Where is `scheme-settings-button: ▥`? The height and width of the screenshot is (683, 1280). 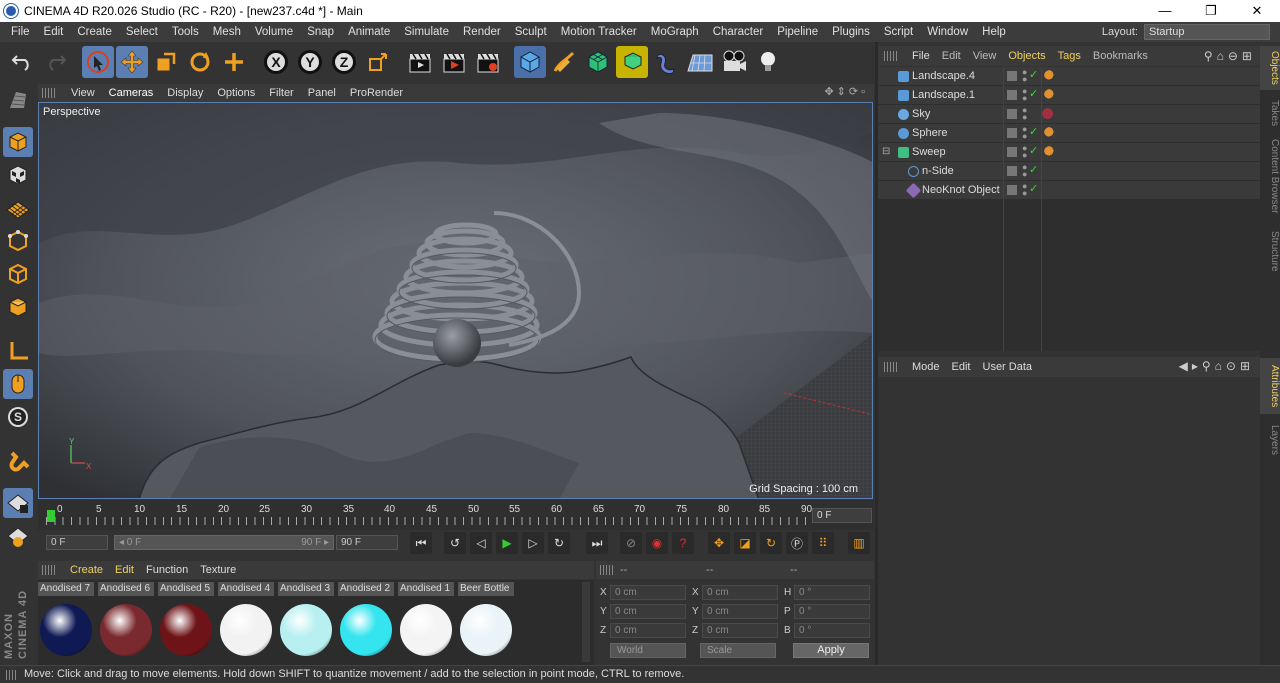 scheme-settings-button: ▥ is located at coordinates (859, 543).